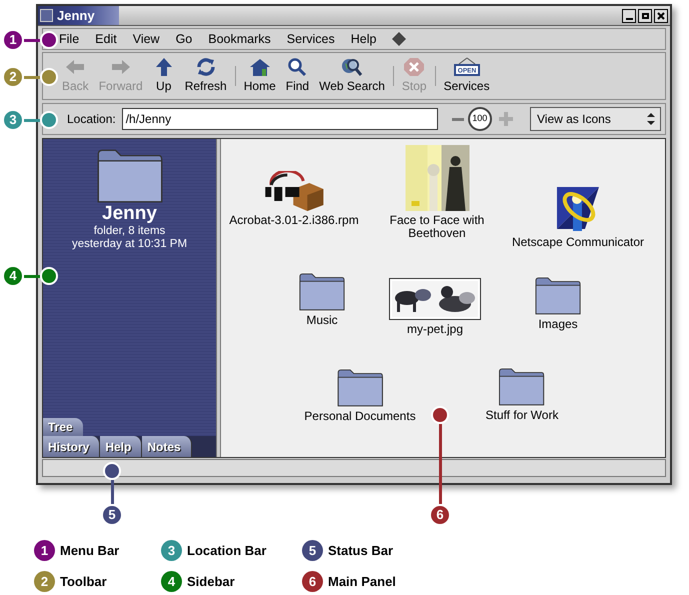 The width and height of the screenshot is (689, 595). Describe the element at coordinates (184, 39) in the screenshot. I see `menu-item: Go` at that location.